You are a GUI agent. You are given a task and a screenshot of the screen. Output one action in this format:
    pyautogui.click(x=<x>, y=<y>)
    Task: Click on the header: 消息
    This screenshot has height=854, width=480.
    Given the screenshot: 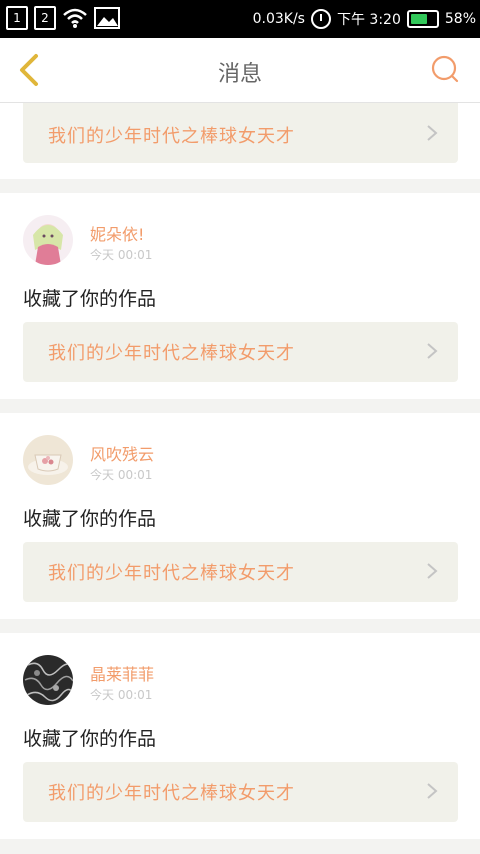 What is the action you would take?
    pyautogui.click(x=240, y=70)
    